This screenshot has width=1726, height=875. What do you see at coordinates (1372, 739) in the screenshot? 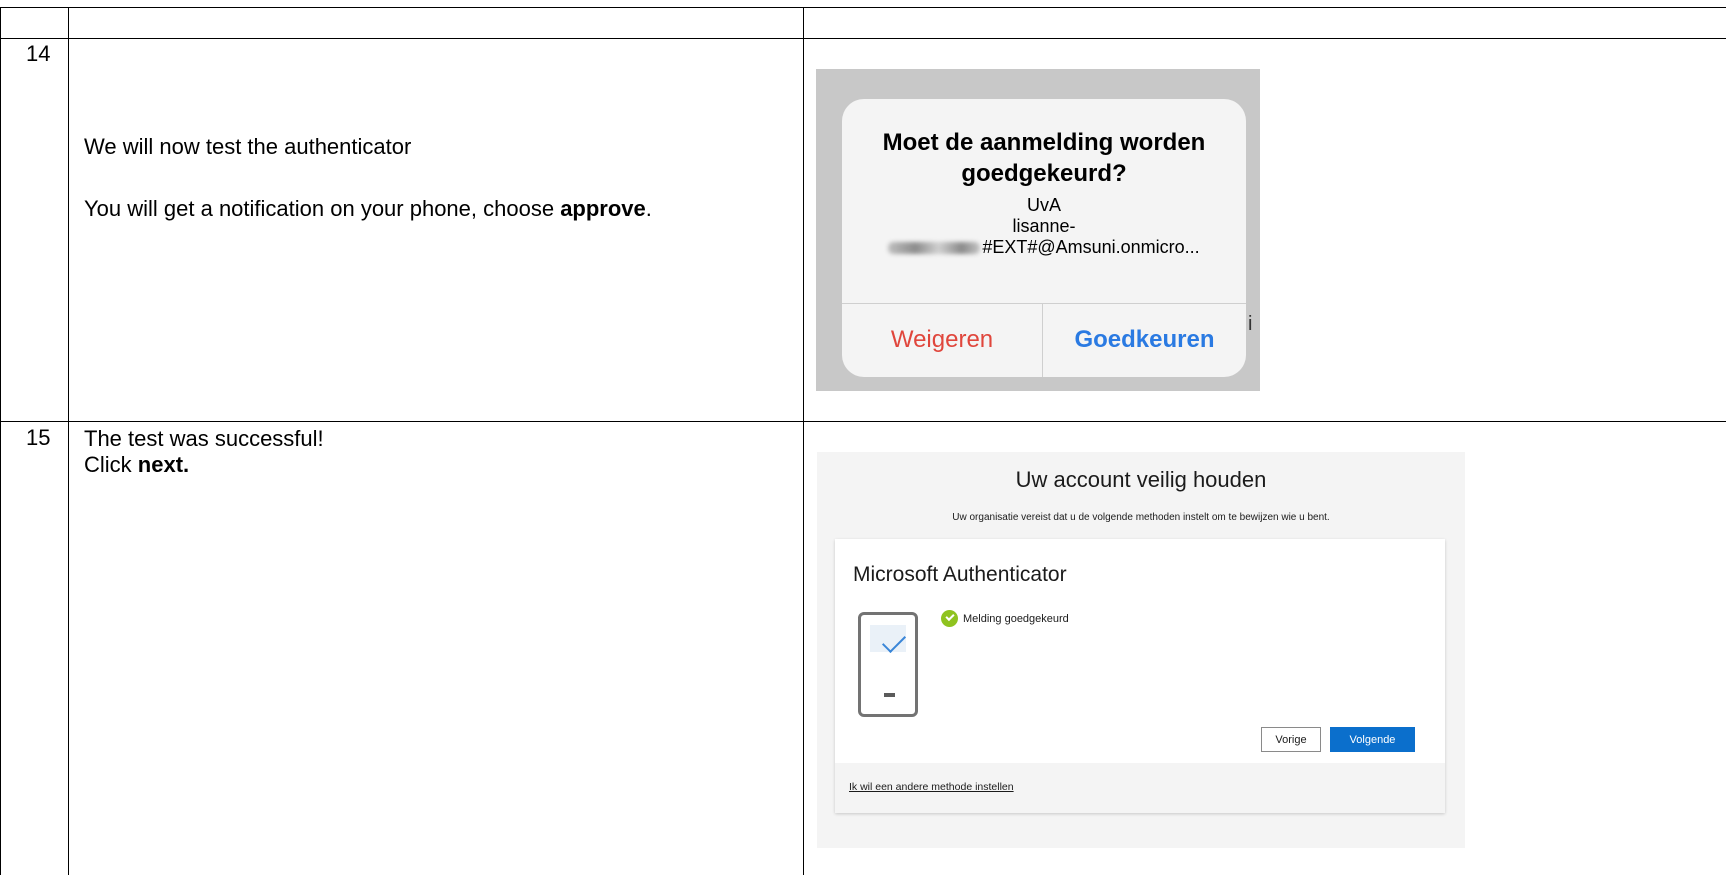
I see `next-button: Volgende` at bounding box center [1372, 739].